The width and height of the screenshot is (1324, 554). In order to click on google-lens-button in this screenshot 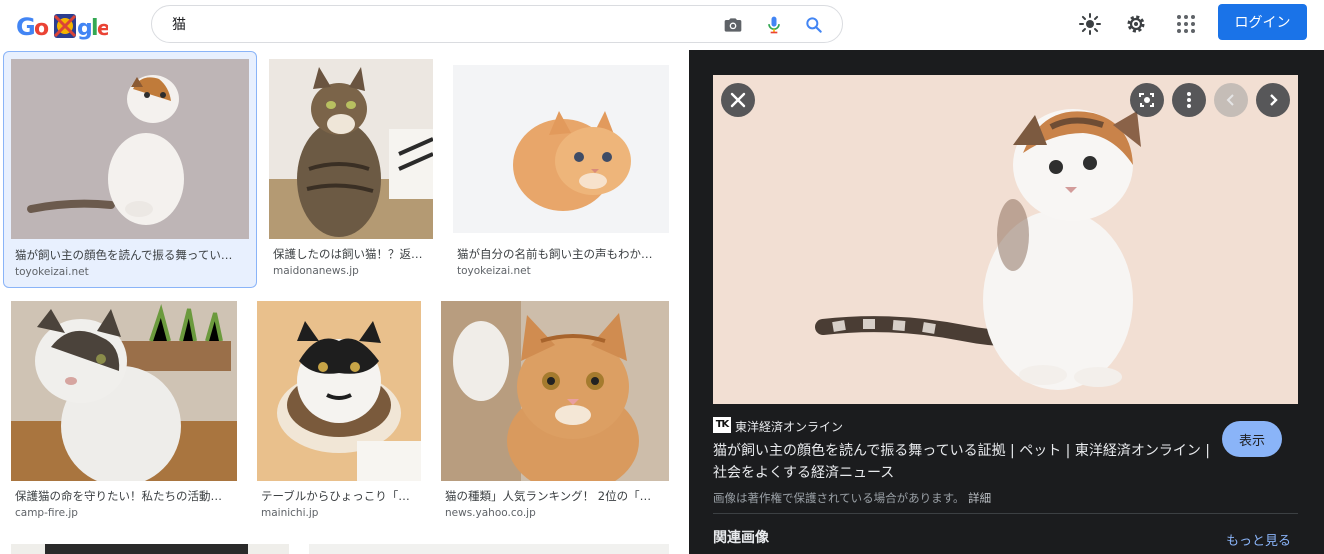, I will do `click(1147, 100)`.